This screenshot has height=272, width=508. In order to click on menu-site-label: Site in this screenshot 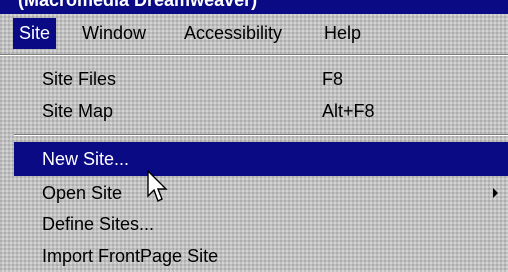, I will do `click(35, 33)`.